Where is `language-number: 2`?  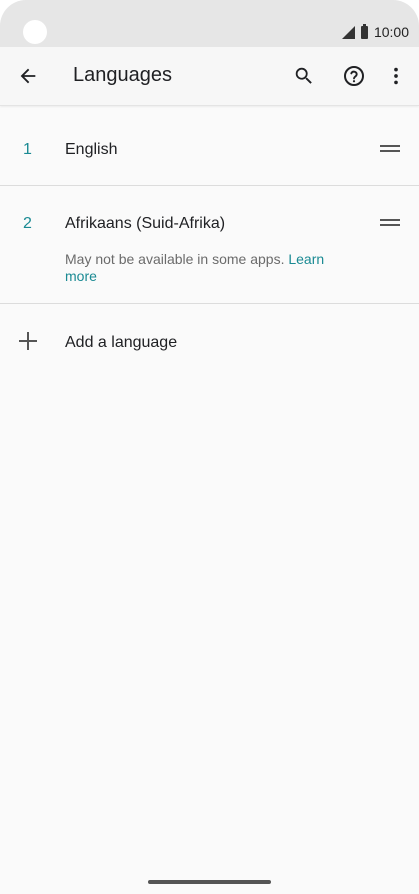 language-number: 2 is located at coordinates (27, 223).